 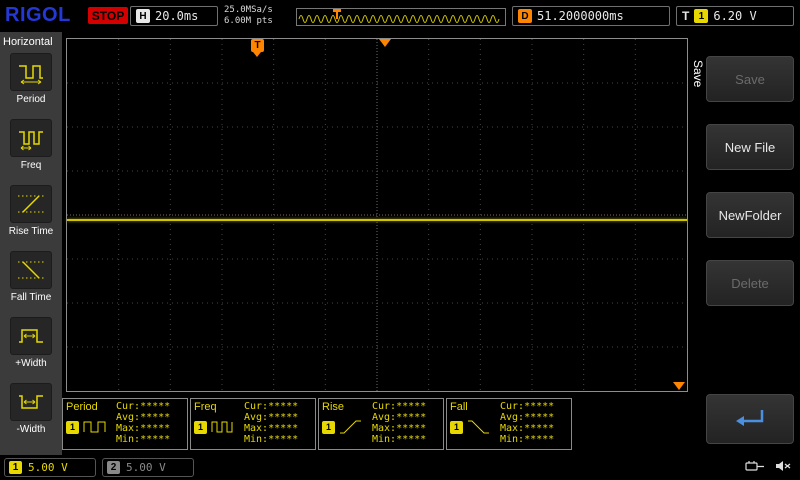 What do you see at coordinates (525, 16) in the screenshot?
I see `delay-label-badge: D` at bounding box center [525, 16].